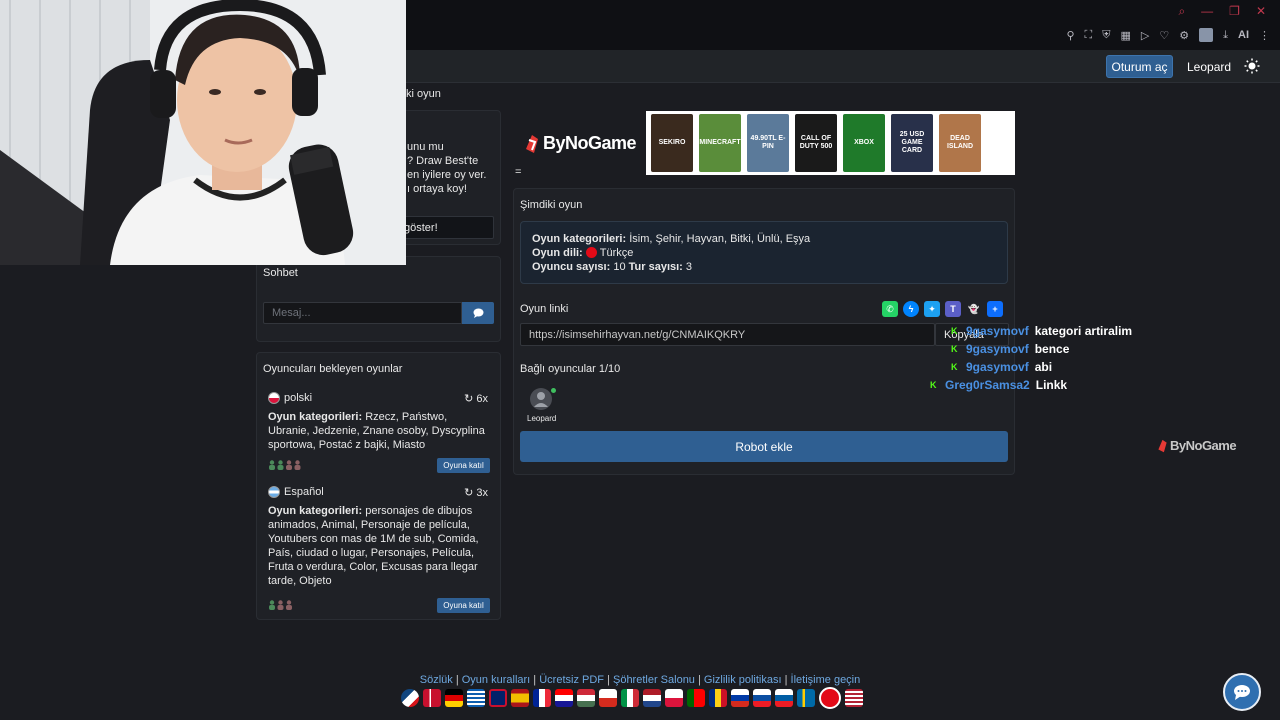 Image resolution: width=1280 pixels, height=720 pixels. What do you see at coordinates (1126, 35) in the screenshot?
I see `grid-icon: ▦` at bounding box center [1126, 35].